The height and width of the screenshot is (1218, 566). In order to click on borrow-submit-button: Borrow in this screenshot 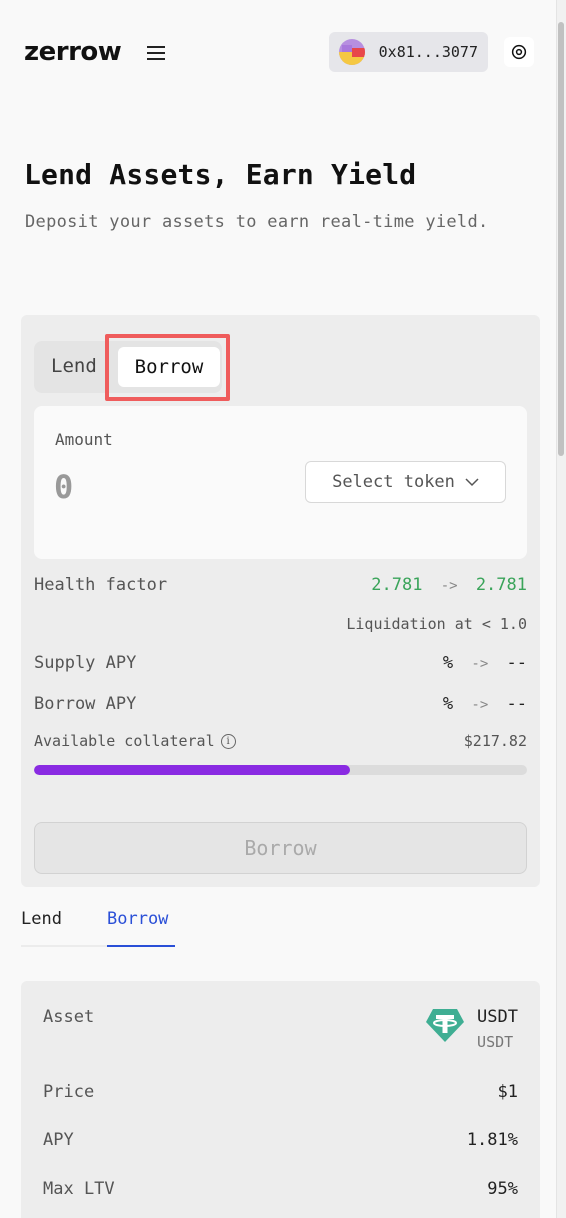, I will do `click(280, 848)`.